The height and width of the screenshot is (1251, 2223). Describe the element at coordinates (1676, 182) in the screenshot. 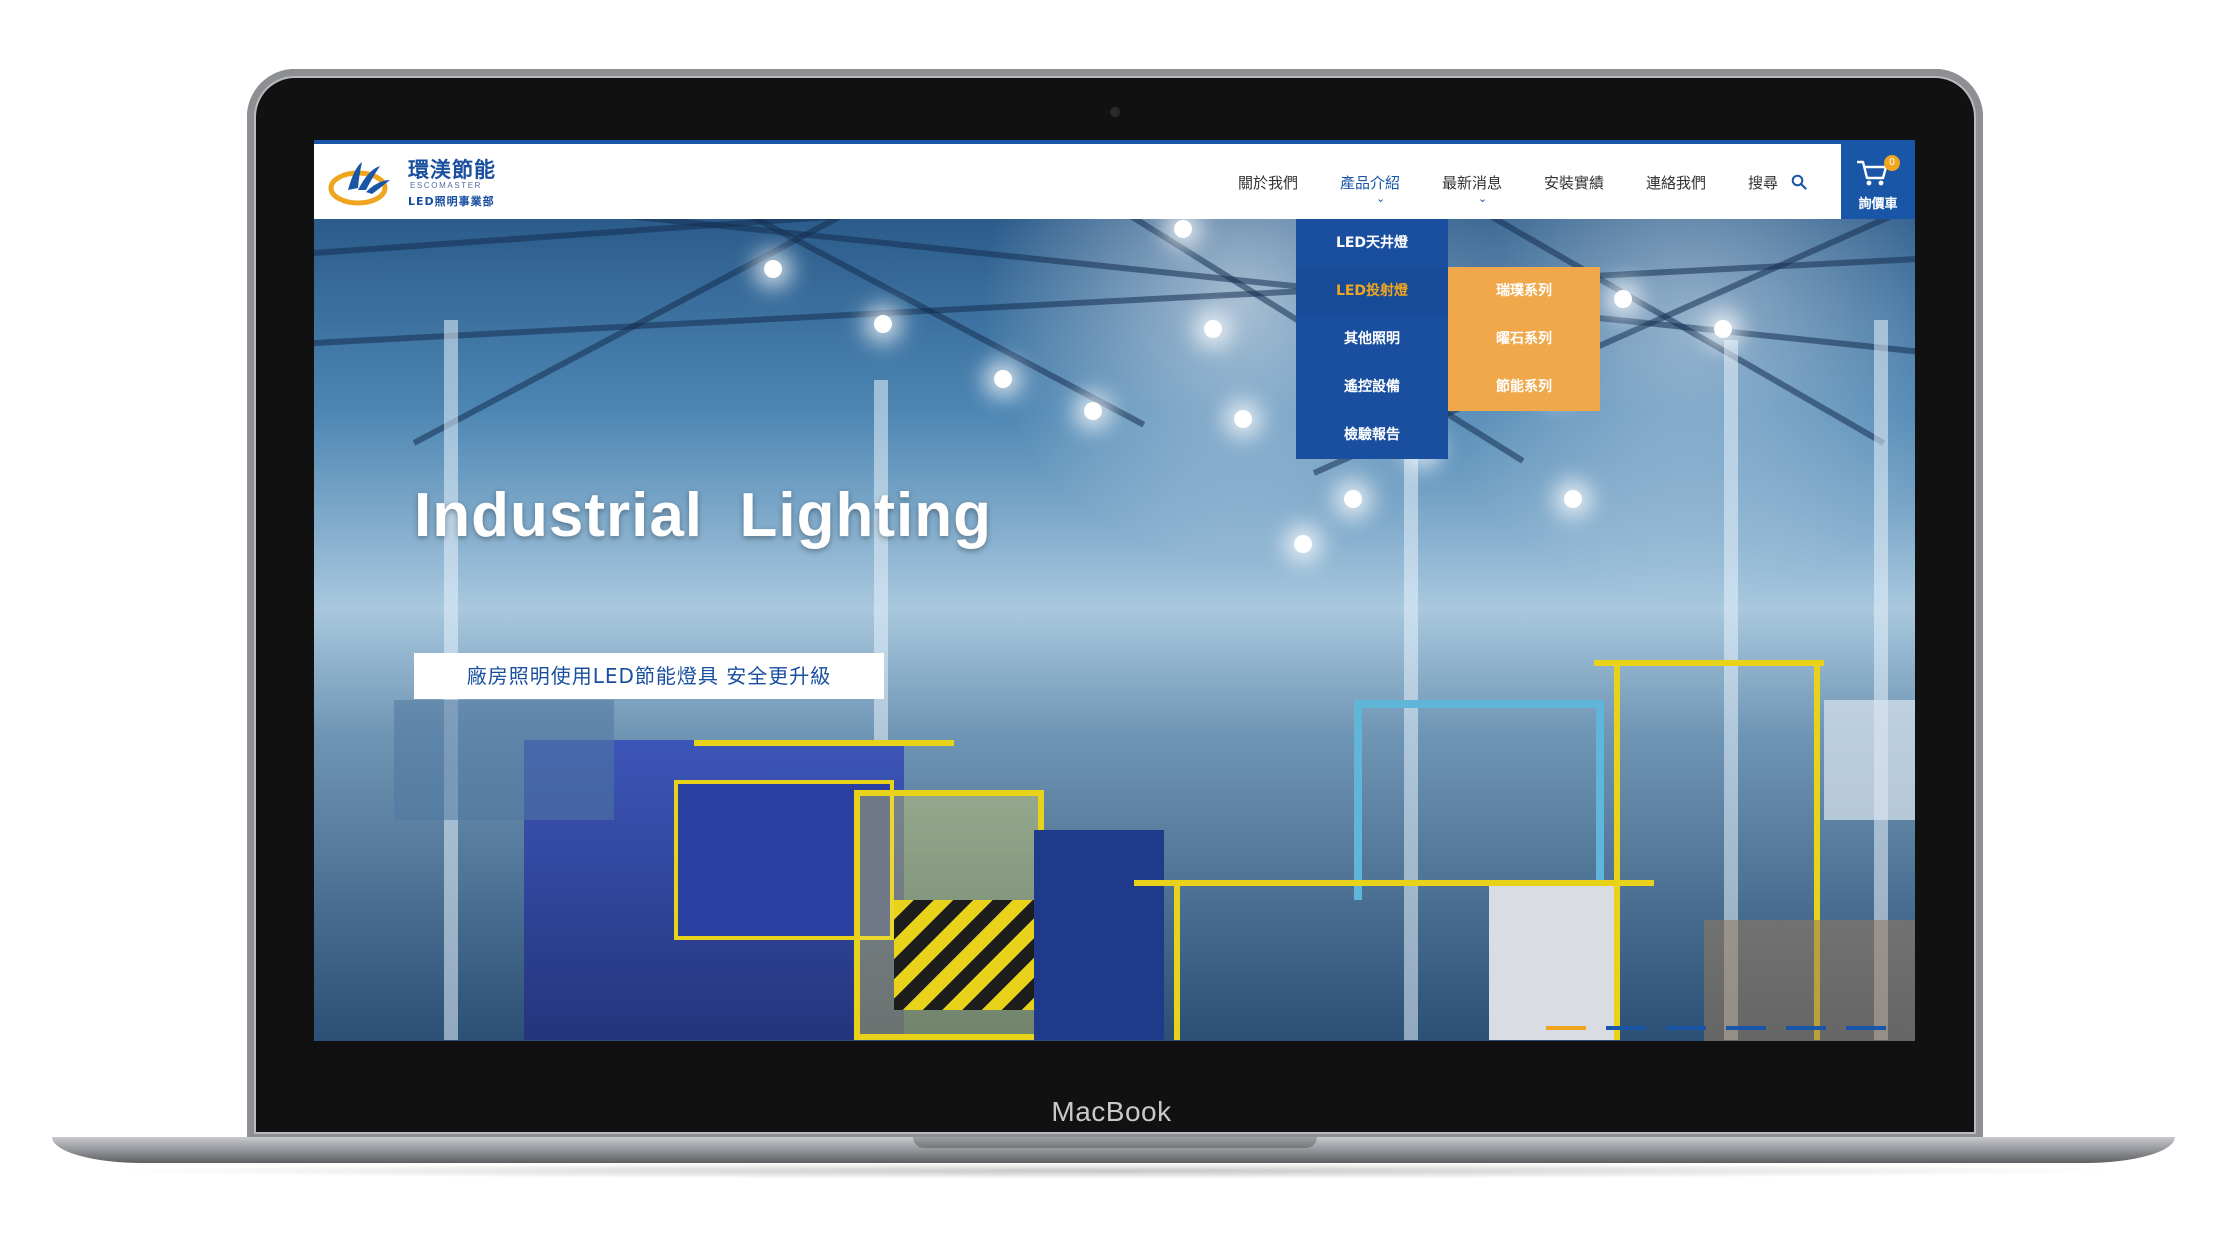

I see `nav-contact: 連絡我們` at that location.